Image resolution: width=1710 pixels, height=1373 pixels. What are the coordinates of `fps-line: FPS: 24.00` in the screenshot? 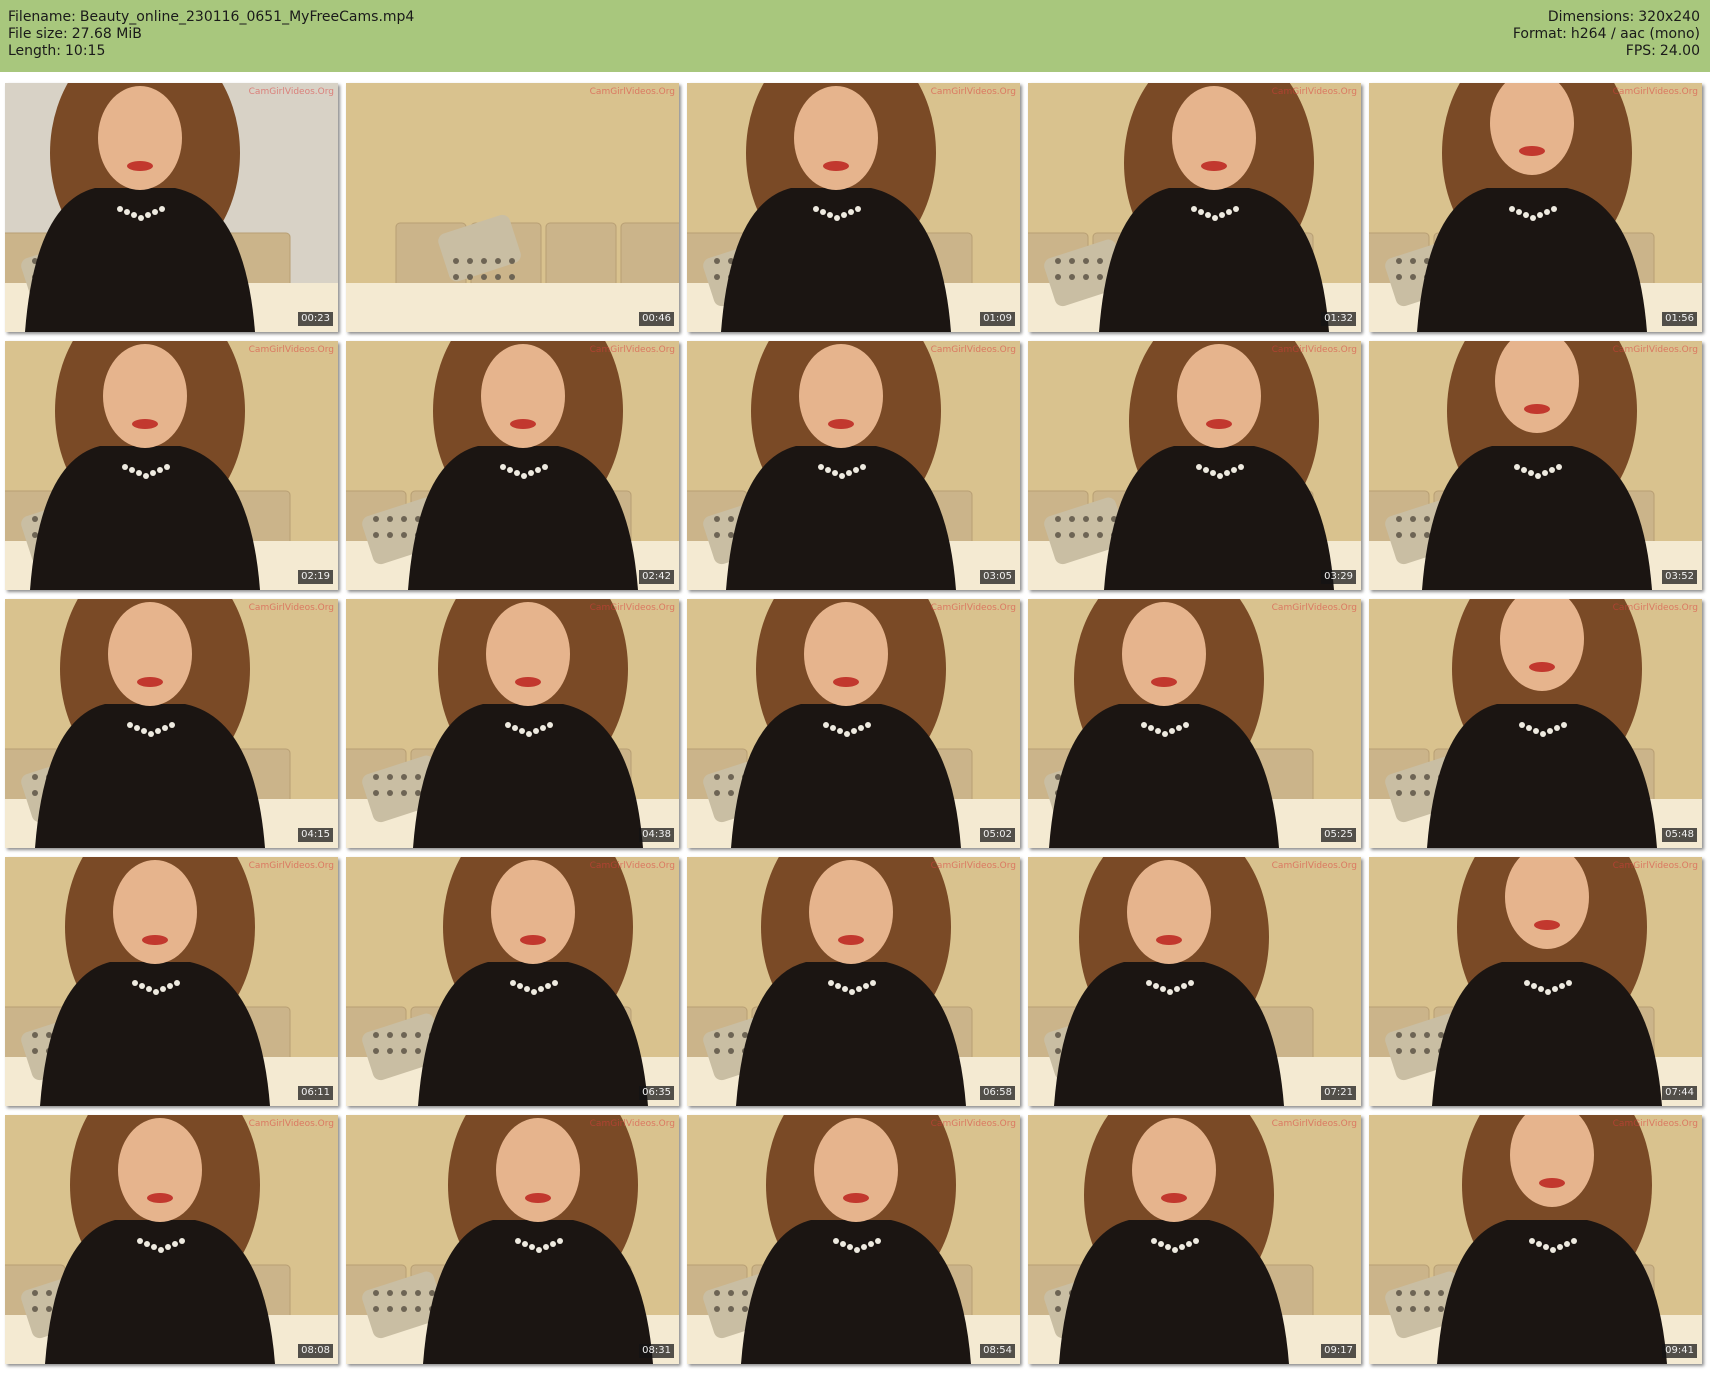 It's located at (1606, 51).